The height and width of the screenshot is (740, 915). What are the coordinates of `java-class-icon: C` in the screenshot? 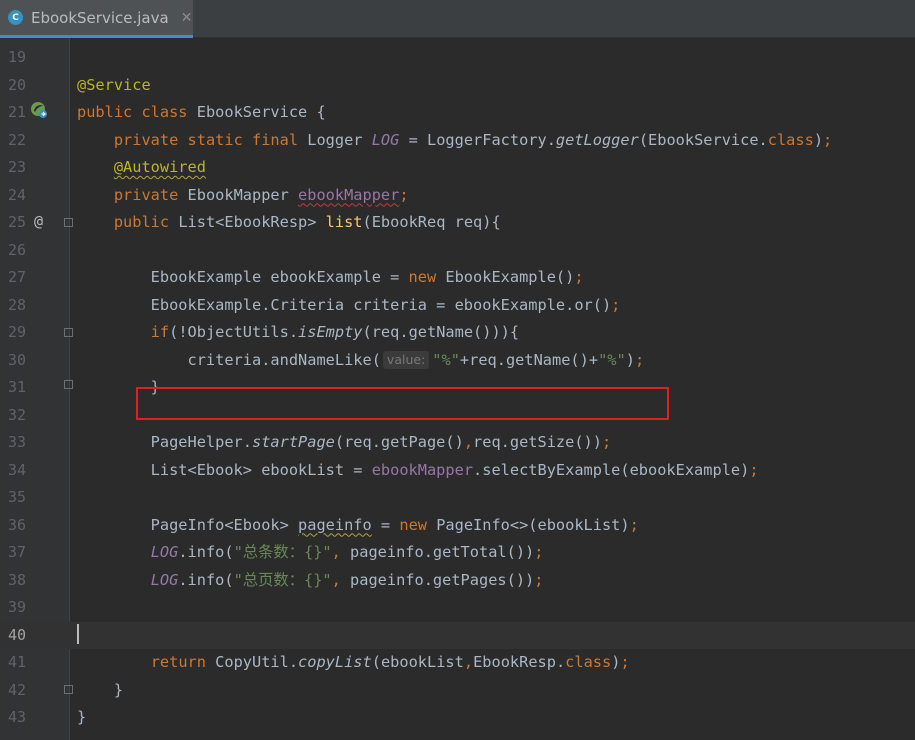 It's located at (15, 17).